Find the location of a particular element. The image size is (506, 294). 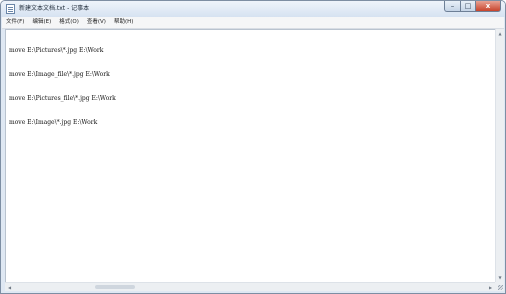

scroll-up-arrow-icon: ▲ is located at coordinates (500, 33).